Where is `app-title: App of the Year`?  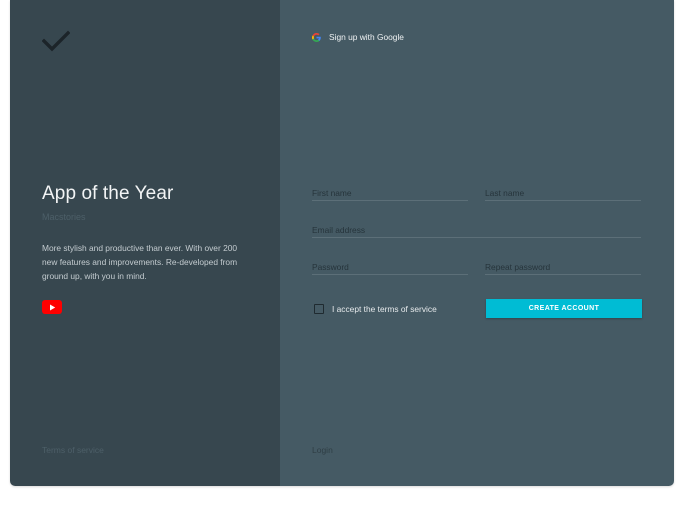 app-title: App of the Year is located at coordinates (108, 193).